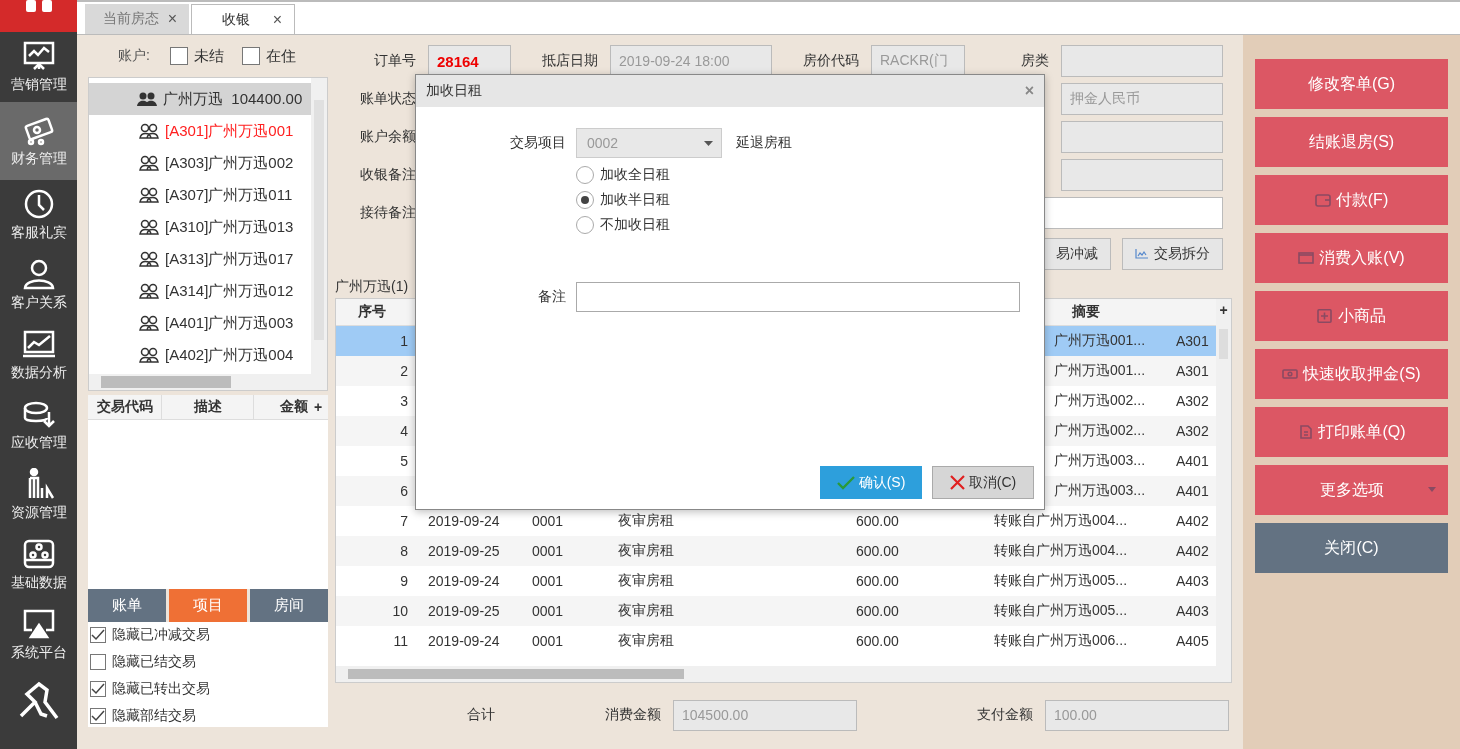 This screenshot has width=1460, height=749. I want to click on table-cell-text: 3, so click(404, 401).